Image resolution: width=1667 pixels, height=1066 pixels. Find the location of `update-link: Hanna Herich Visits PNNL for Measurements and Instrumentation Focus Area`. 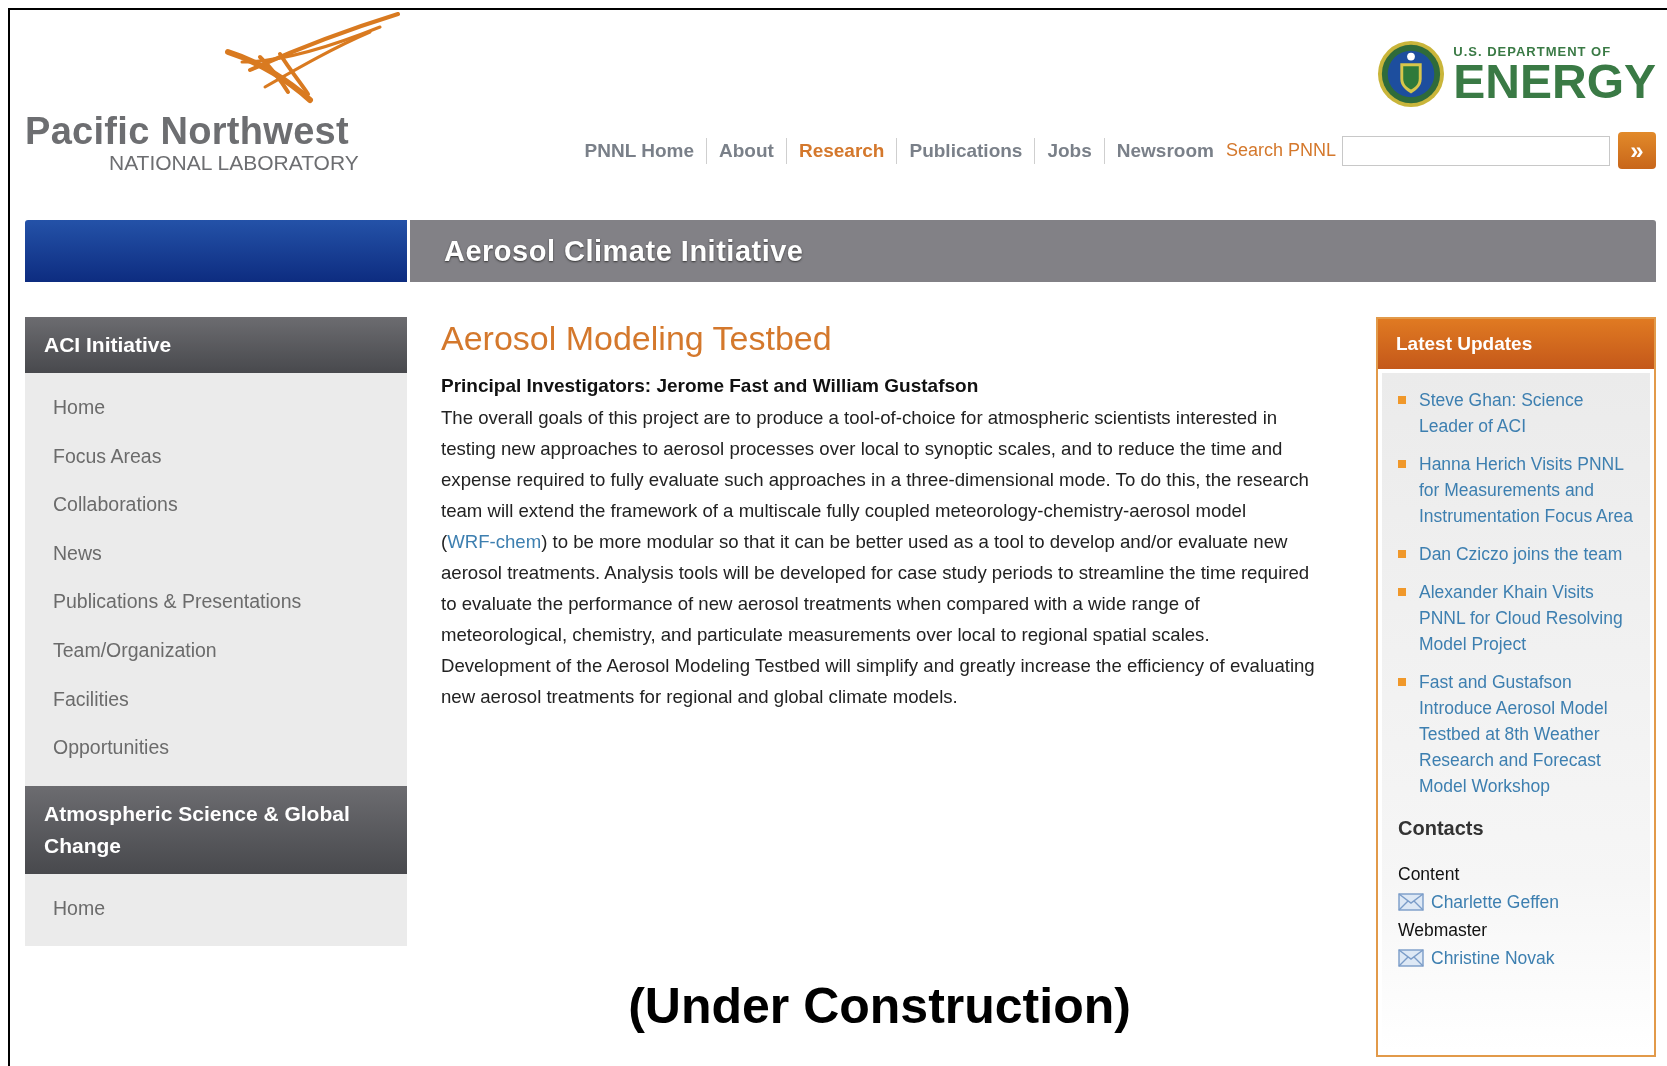

update-link: Hanna Herich Visits PNNL for Measurements and Instrumentation Focus Area is located at coordinates (1527, 490).